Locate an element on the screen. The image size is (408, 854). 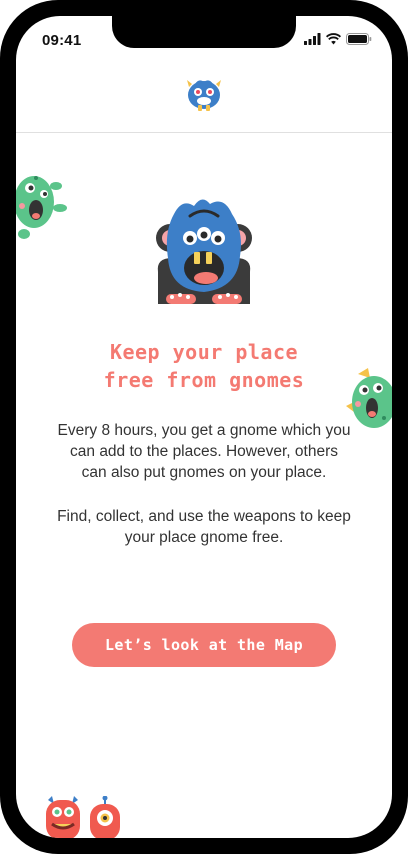
device-notch is located at coordinates (204, 32).